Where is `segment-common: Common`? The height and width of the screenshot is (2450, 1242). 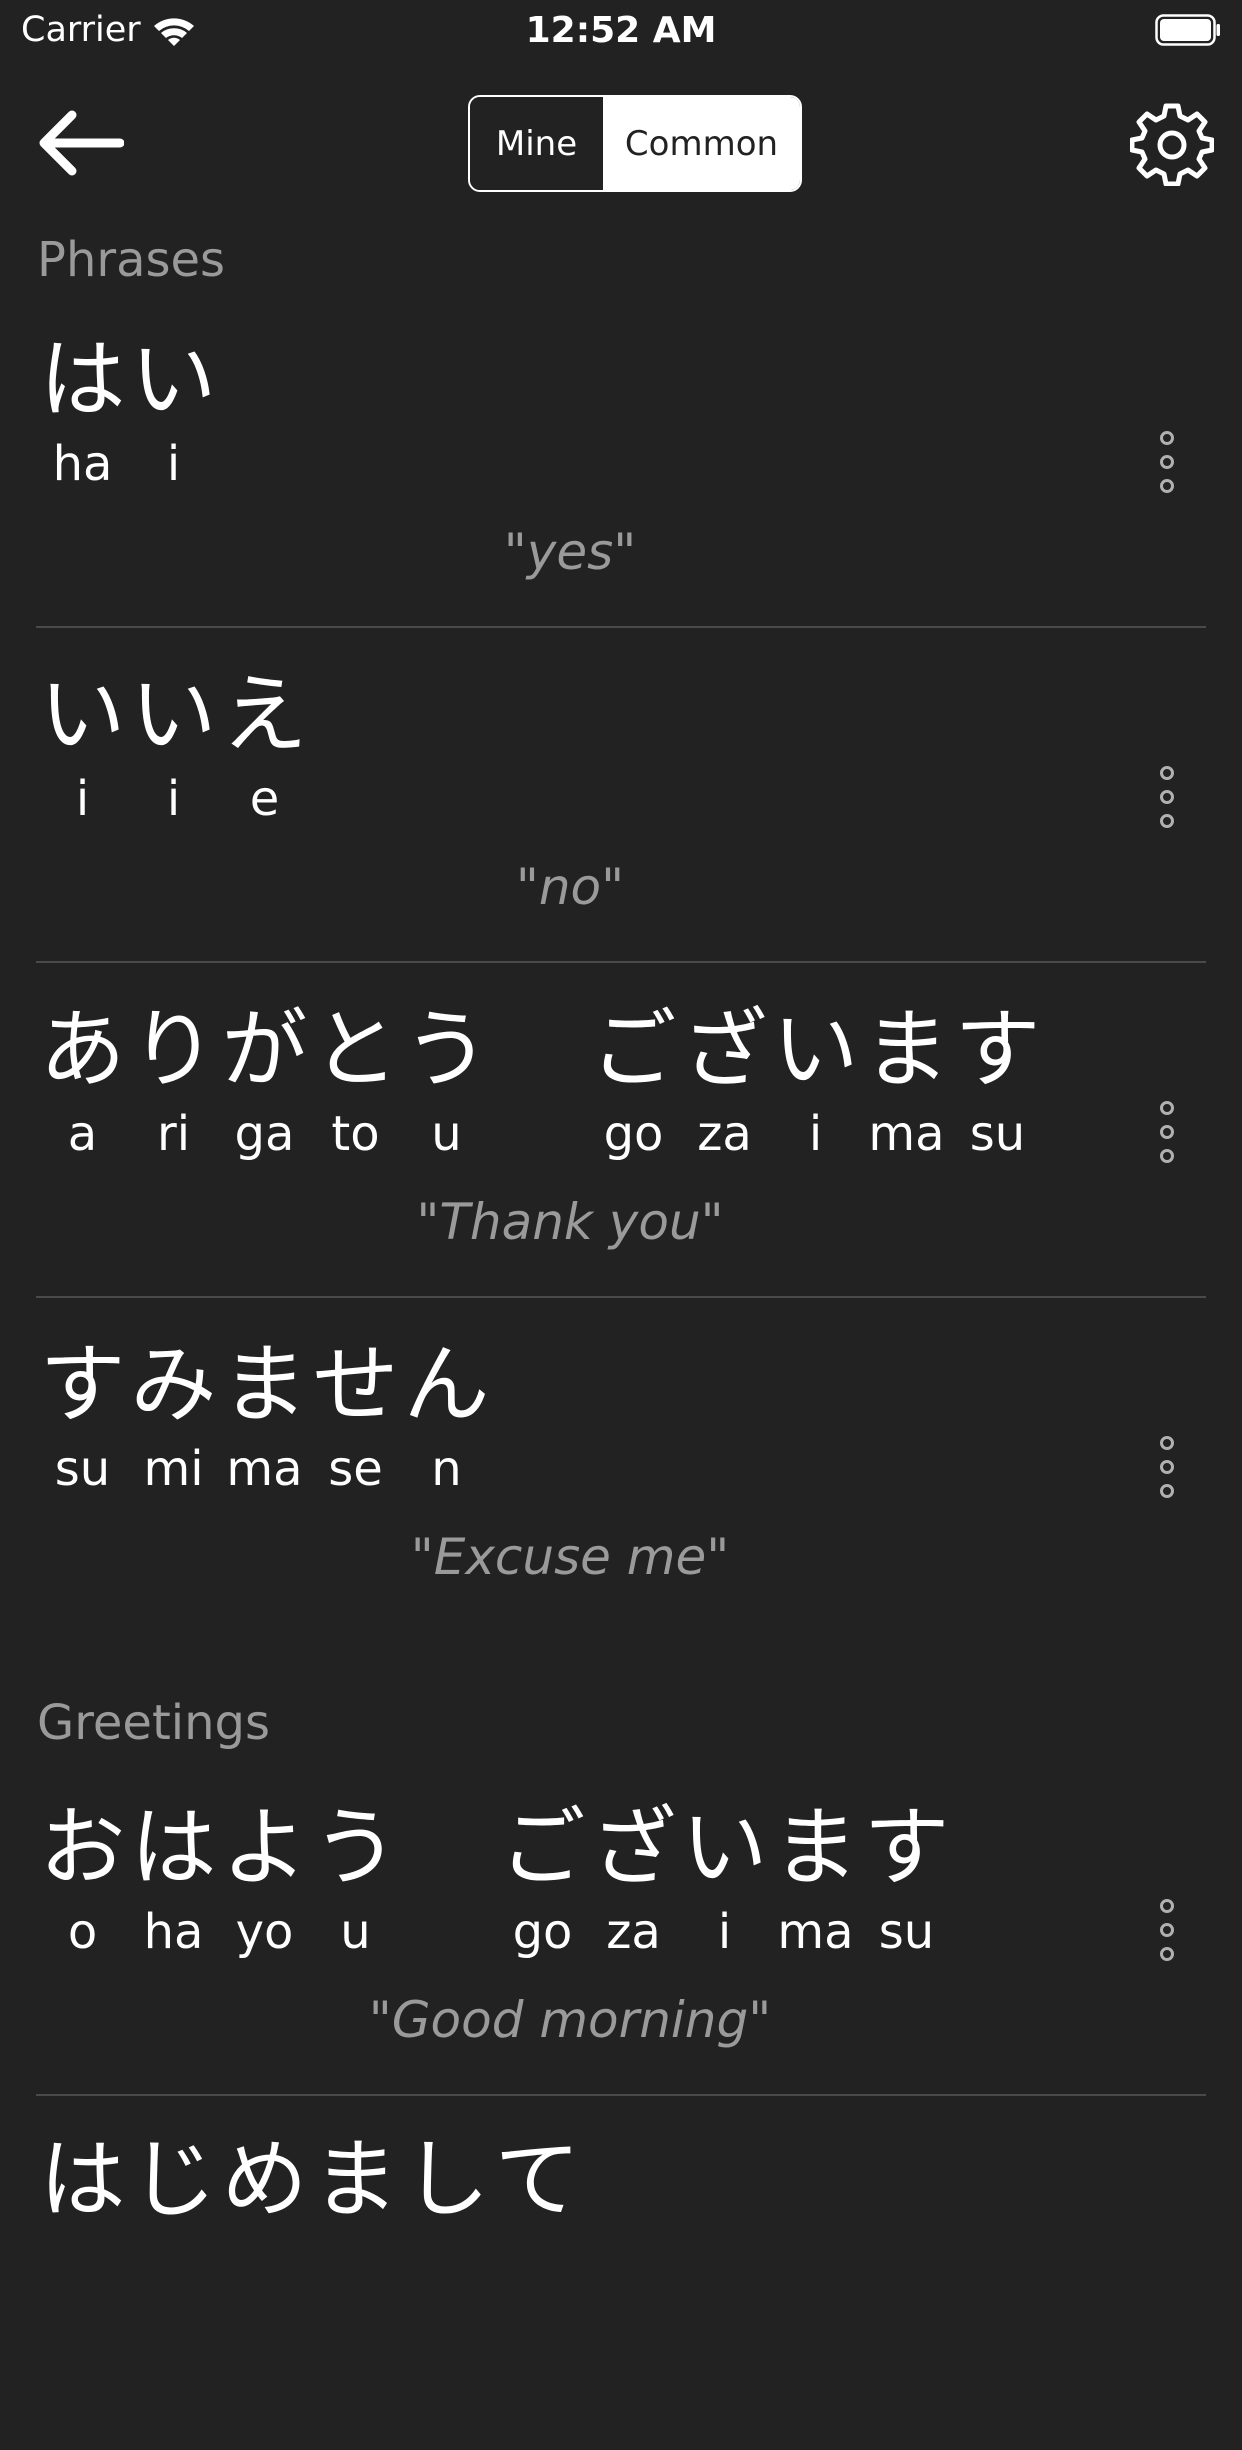 segment-common: Common is located at coordinates (701, 143).